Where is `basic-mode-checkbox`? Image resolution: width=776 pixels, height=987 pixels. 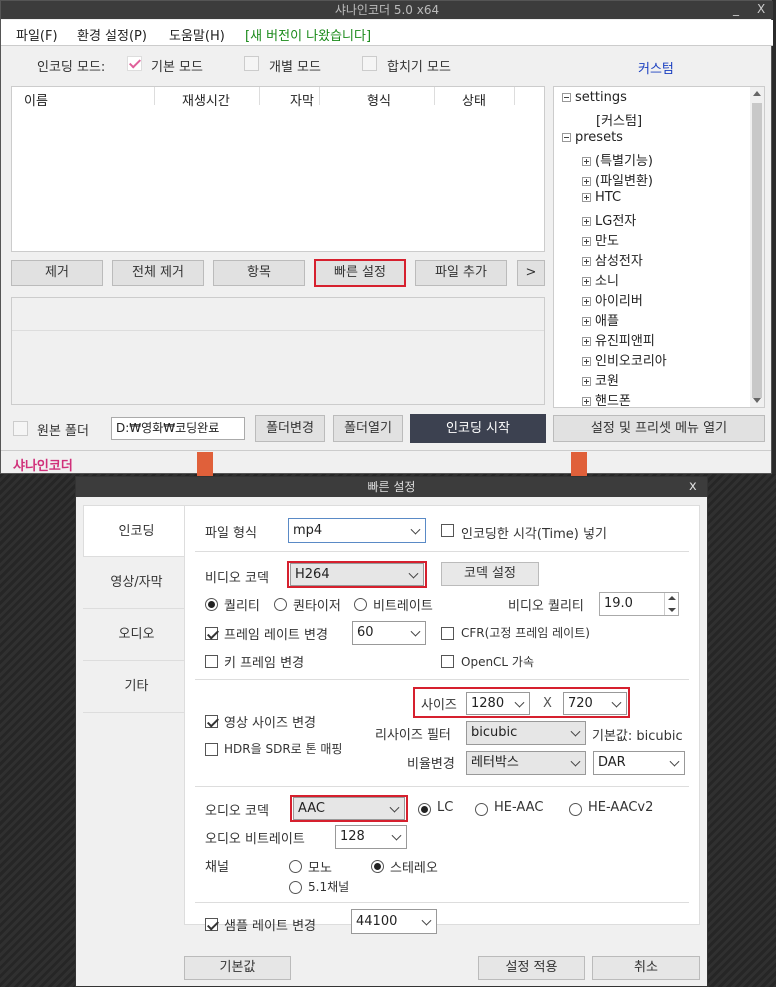 basic-mode-checkbox is located at coordinates (134, 63).